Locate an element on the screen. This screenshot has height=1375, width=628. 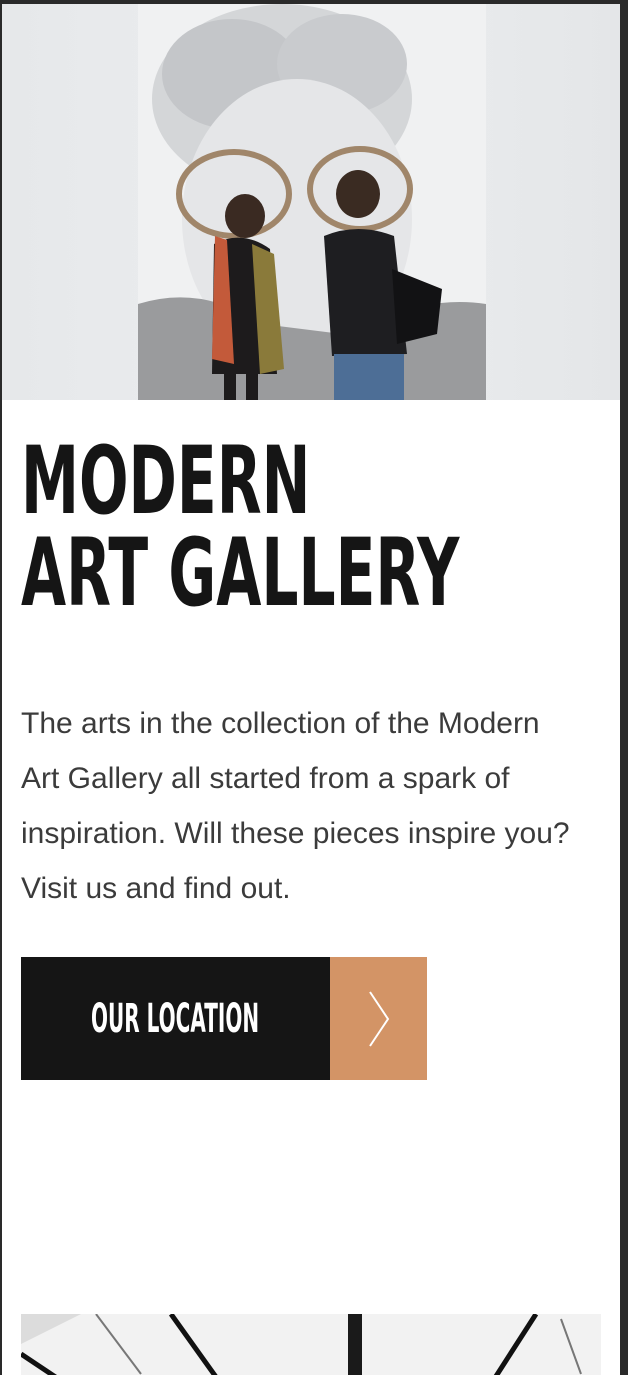
chevron-right-icon is located at coordinates (378, 1018).